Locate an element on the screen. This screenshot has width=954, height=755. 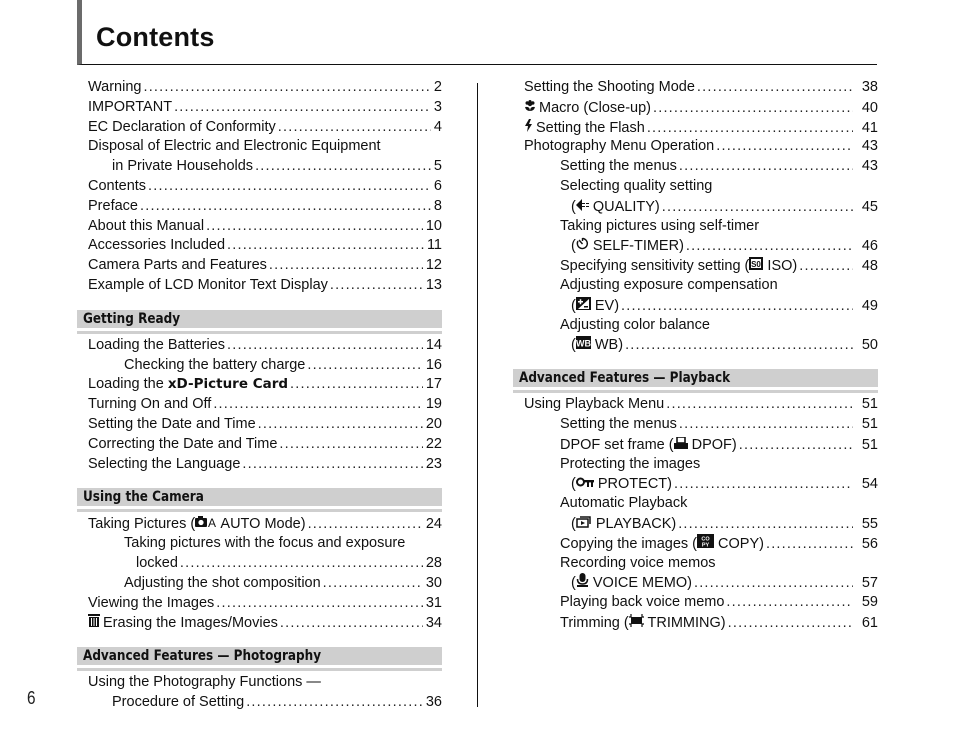
page-ref: 50 is located at coordinates (869, 345).